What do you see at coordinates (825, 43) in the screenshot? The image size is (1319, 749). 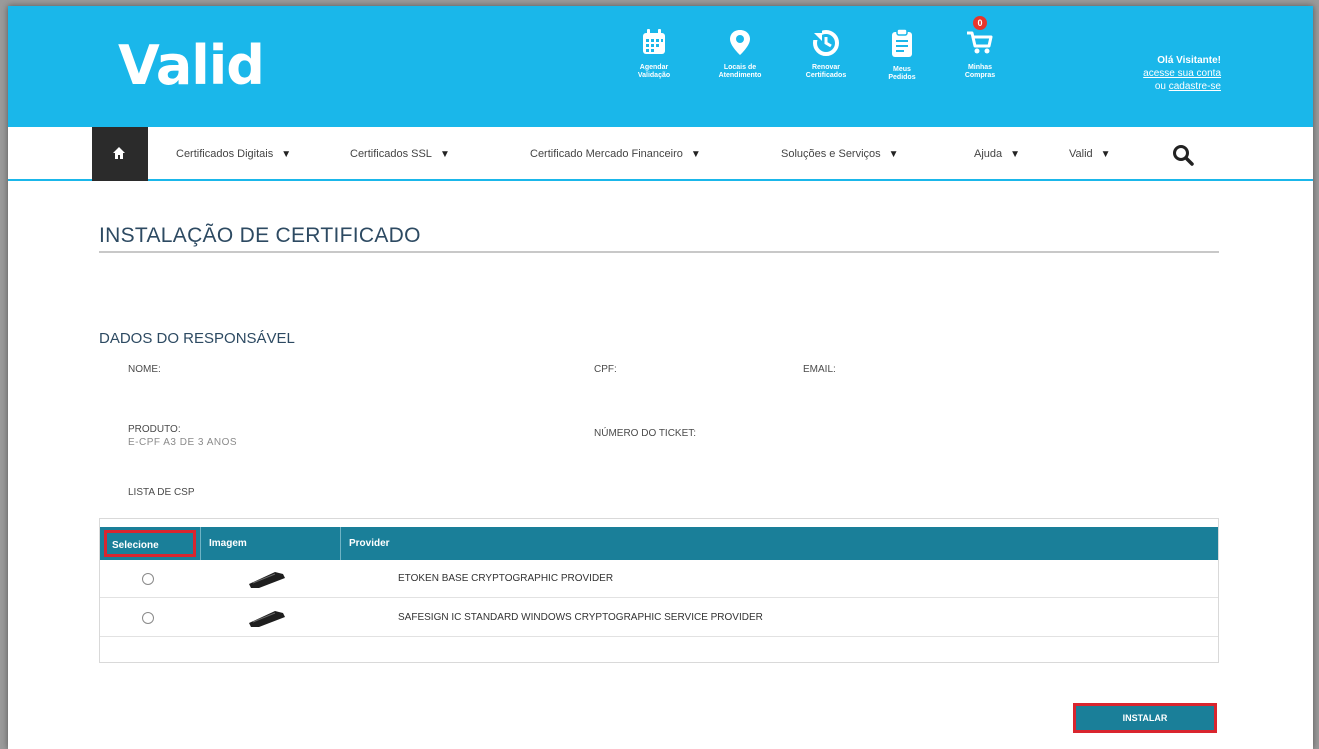 I see `renew-clock-icon` at bounding box center [825, 43].